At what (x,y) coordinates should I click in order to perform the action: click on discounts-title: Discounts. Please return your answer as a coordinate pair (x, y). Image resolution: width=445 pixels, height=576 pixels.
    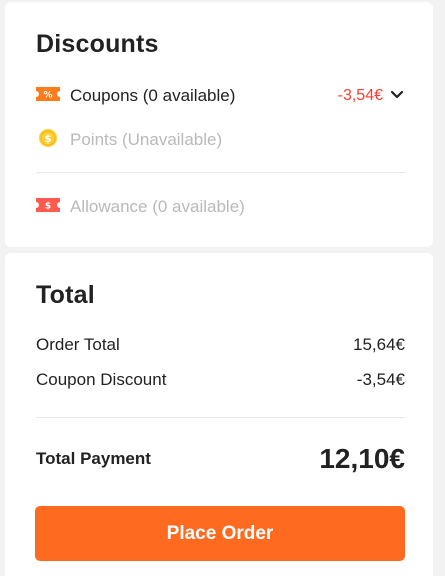
    Looking at the image, I should click on (97, 44).